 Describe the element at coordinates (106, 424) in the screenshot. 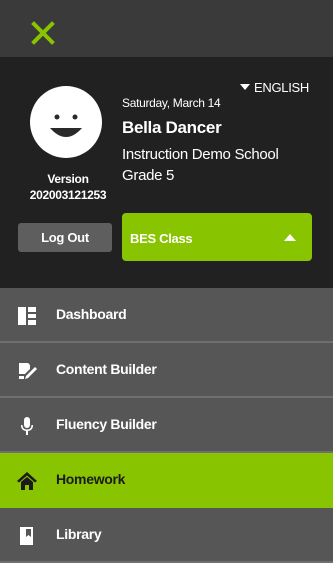

I see `nav-item-label: Fluency Builder` at that location.